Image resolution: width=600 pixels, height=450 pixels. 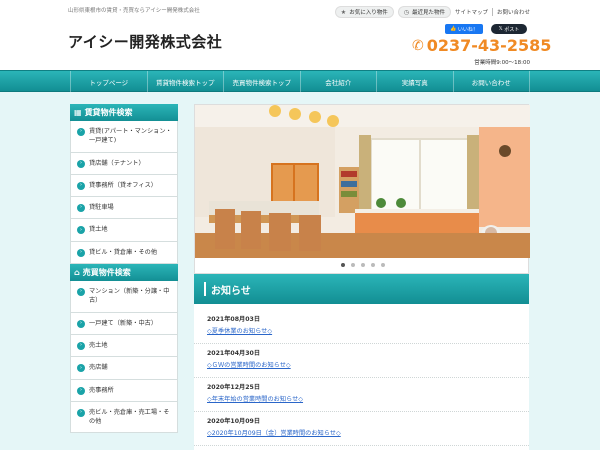 What do you see at coordinates (467, 29) in the screenshot?
I see `facebook-like-label: いいね！` at bounding box center [467, 29].